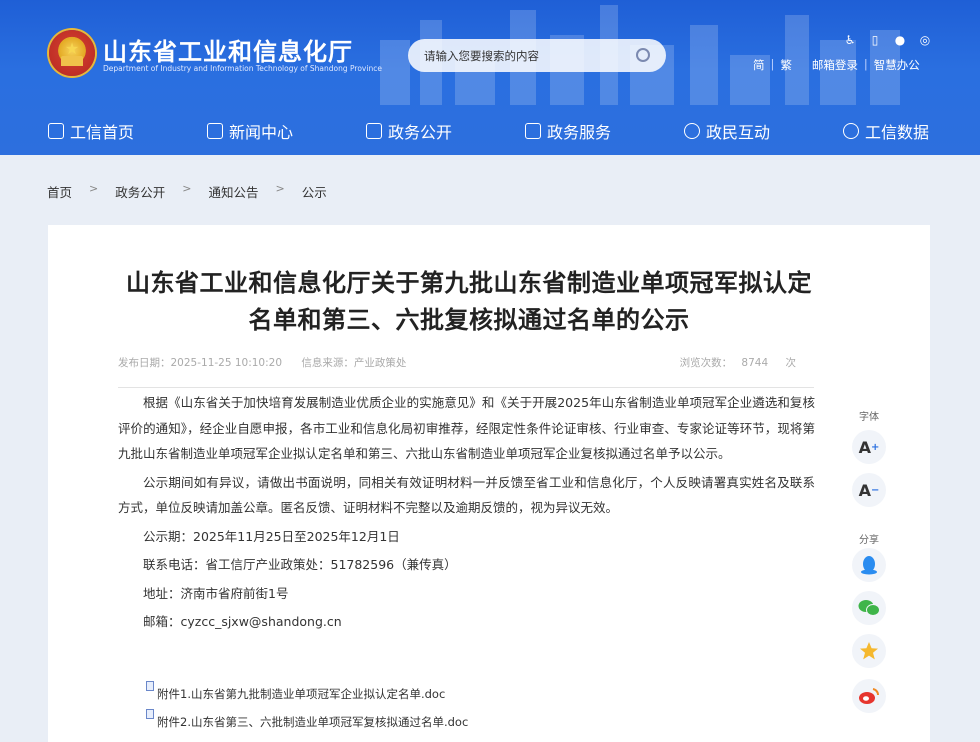 The image size is (980, 742). What do you see at coordinates (755, 363) in the screenshot?
I see `views-value: 8744` at bounding box center [755, 363].